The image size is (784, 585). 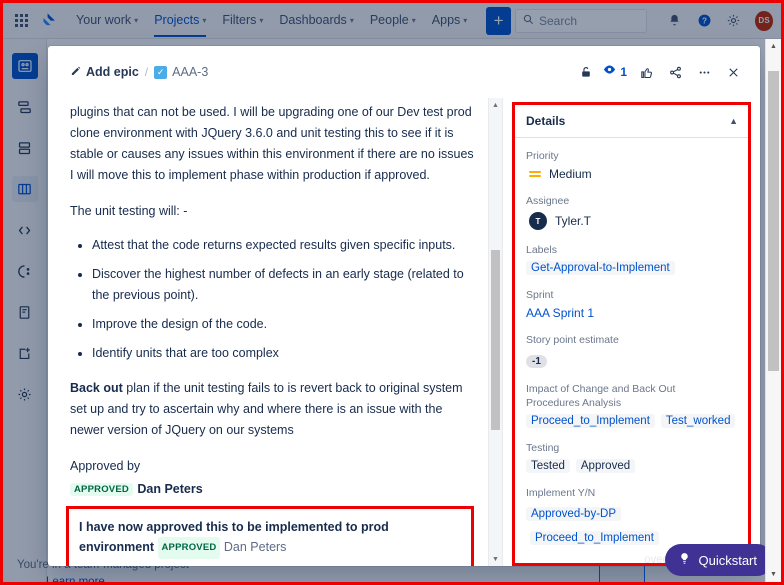 What do you see at coordinates (623, 72) in the screenshot?
I see `watch-count: 1` at bounding box center [623, 72].